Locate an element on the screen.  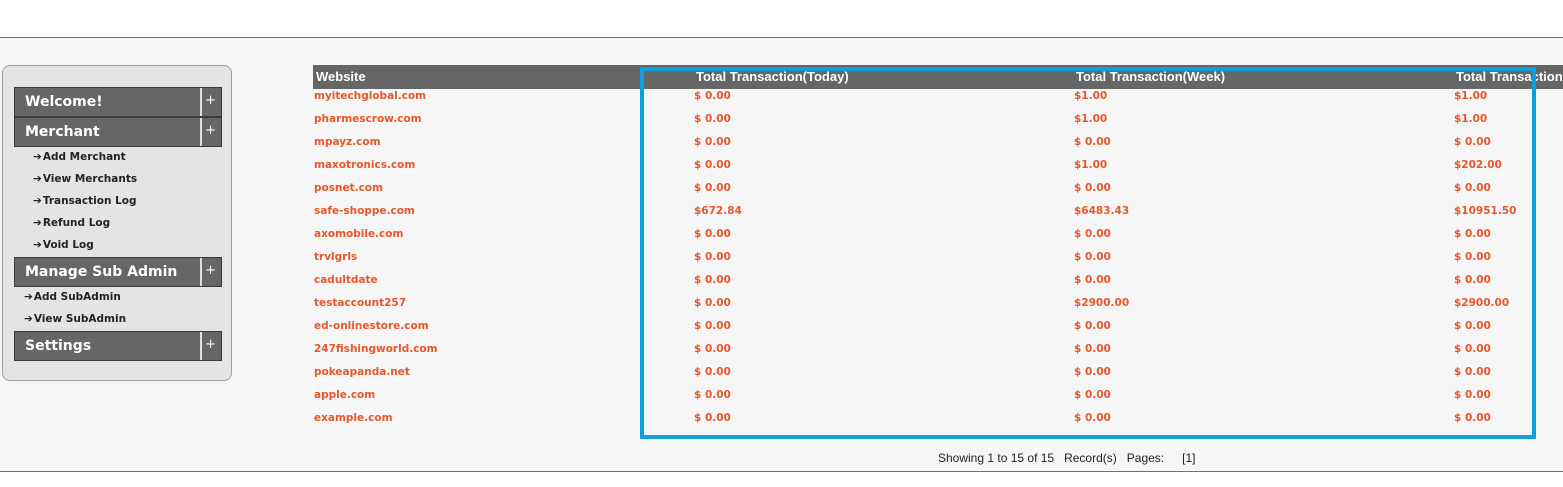
website-link: posnet.com is located at coordinates (348, 188).